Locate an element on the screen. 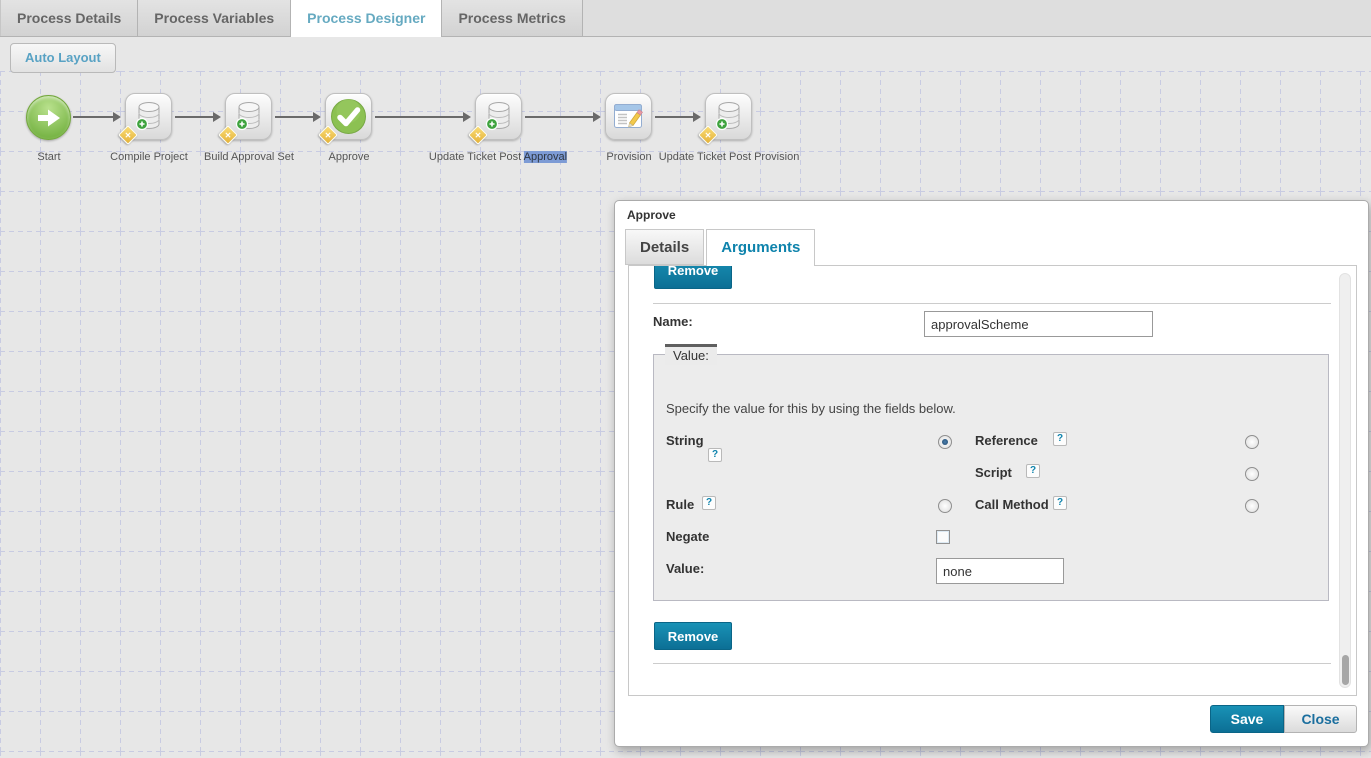 The image size is (1371, 758). node-label-build-approval-set: Build Approval Set is located at coordinates (249, 157).